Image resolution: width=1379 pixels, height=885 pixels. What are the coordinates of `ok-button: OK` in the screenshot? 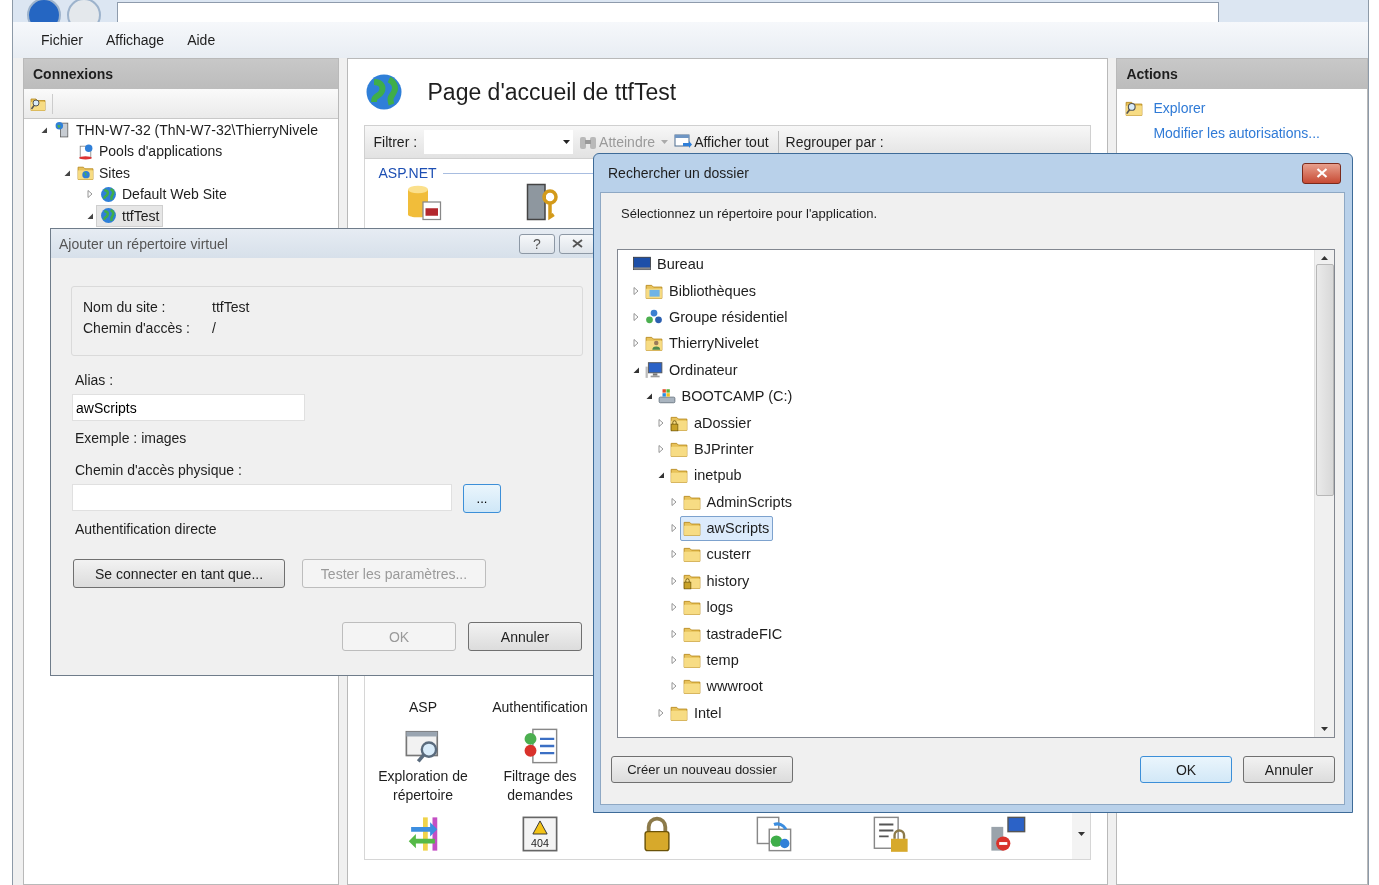 It's located at (1186, 769).